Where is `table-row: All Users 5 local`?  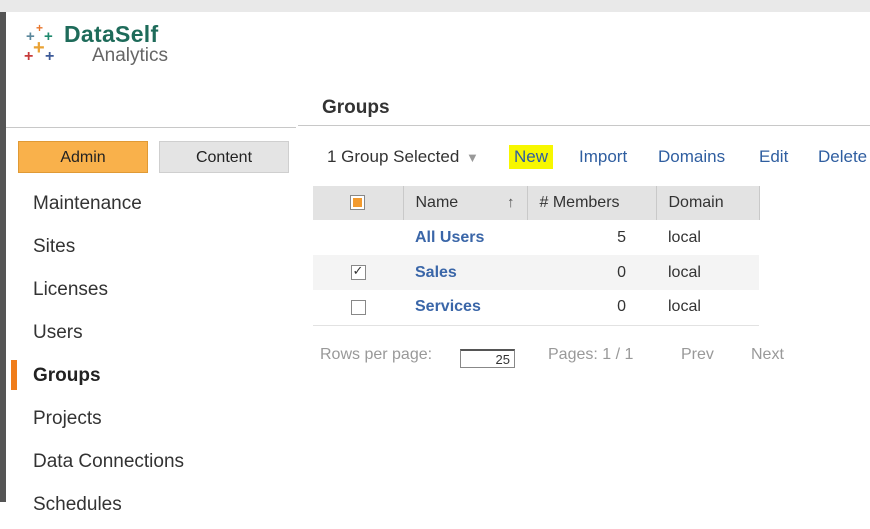
table-row: All Users 5 local is located at coordinates (536, 237).